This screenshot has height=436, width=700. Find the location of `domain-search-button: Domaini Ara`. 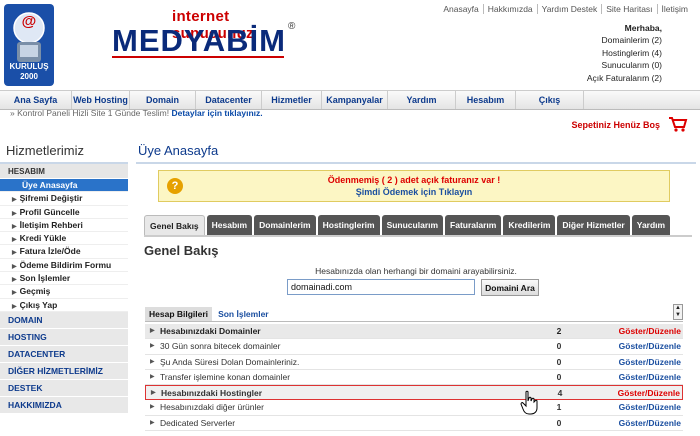

domain-search-button: Domaini Ara is located at coordinates (510, 287).